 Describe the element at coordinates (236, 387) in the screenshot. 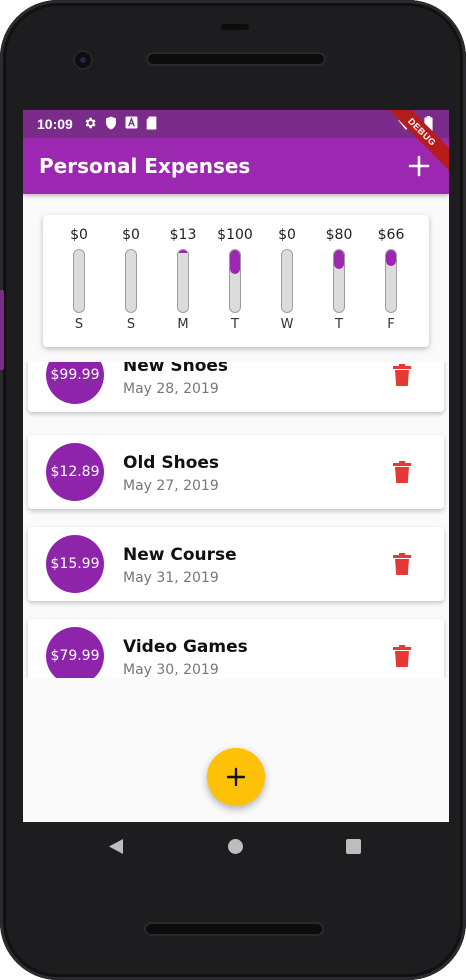

I see `list-item: $99.99 New Shoes May 28, 2019` at that location.